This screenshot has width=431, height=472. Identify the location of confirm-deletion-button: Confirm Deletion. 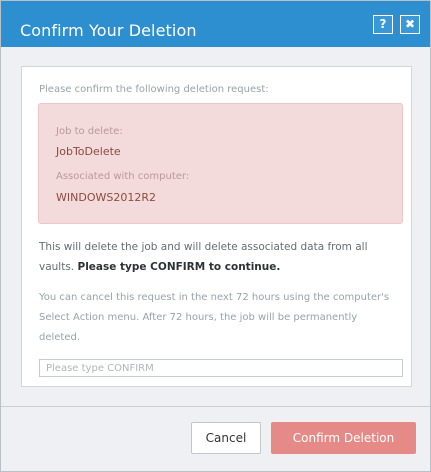
(343, 438).